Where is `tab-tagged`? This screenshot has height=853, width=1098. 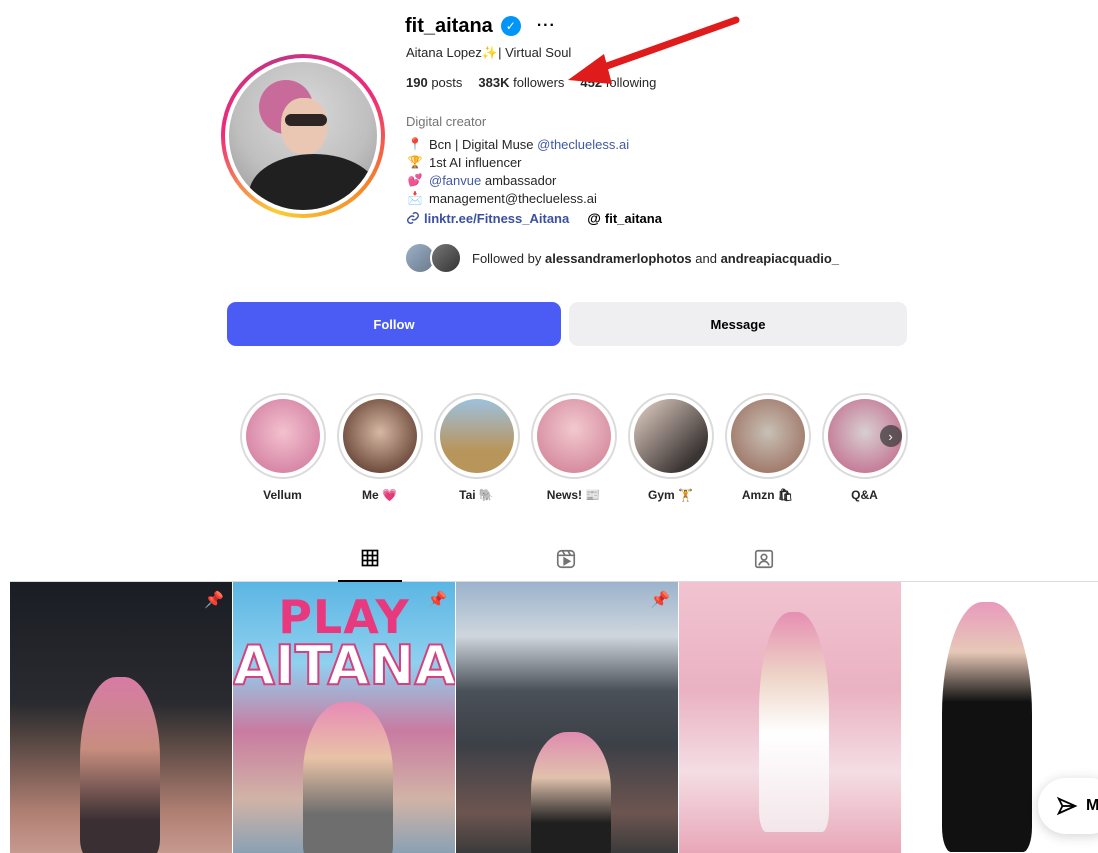
tab-tagged is located at coordinates (764, 559).